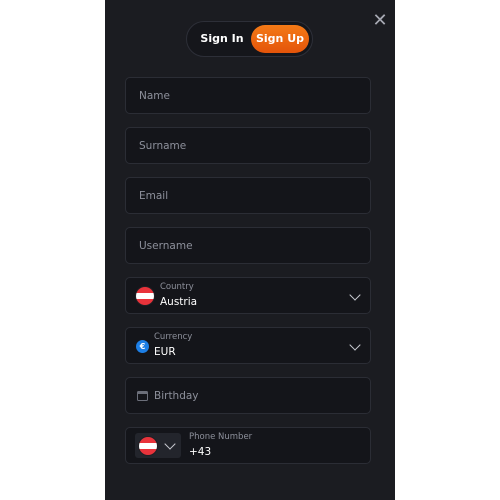 The image size is (500, 500). I want to click on calendar-icon, so click(142, 396).